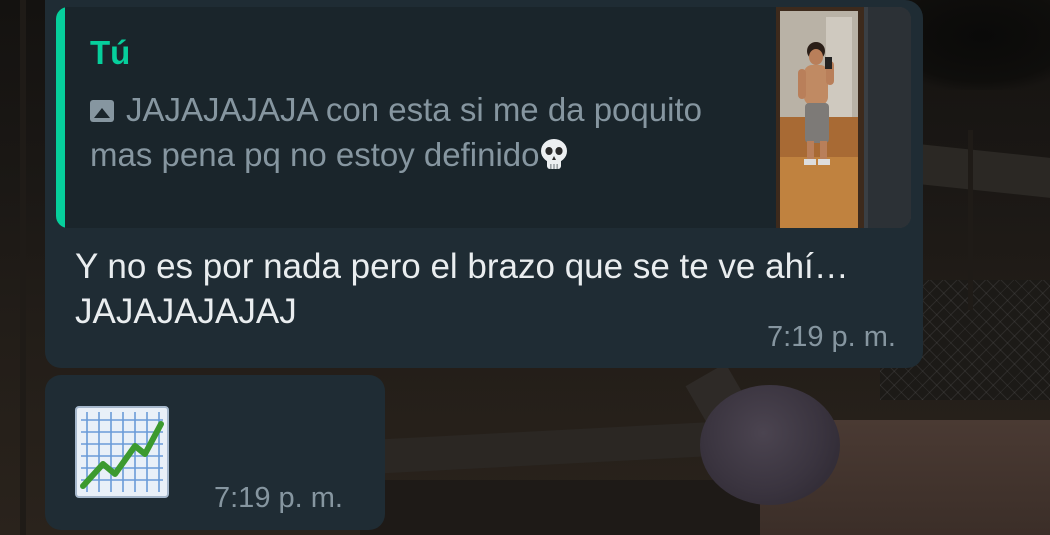 The height and width of the screenshot is (535, 1050). What do you see at coordinates (560, 507) in the screenshot?
I see `wallpaper-bench` at bounding box center [560, 507].